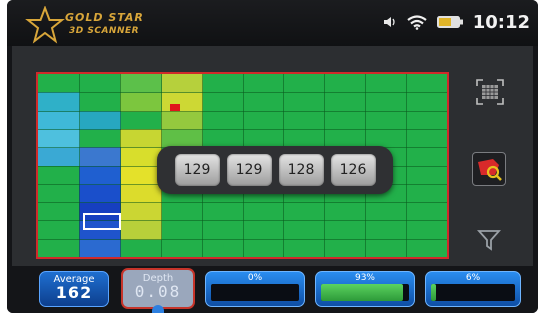 This screenshot has width=543, height=313. What do you see at coordinates (473, 292) in the screenshot?
I see `meter-3-track` at bounding box center [473, 292].